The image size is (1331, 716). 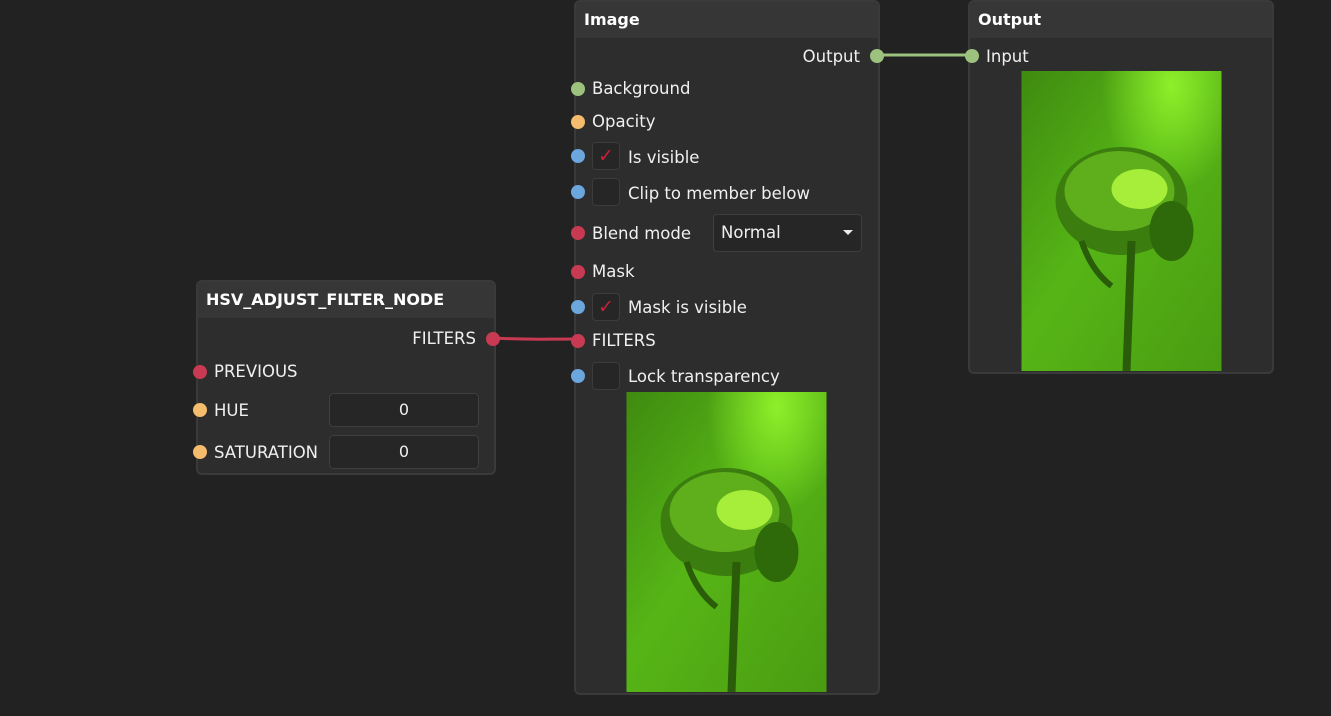 What do you see at coordinates (404, 452) in the screenshot?
I see `saturation-value-field: 0` at bounding box center [404, 452].